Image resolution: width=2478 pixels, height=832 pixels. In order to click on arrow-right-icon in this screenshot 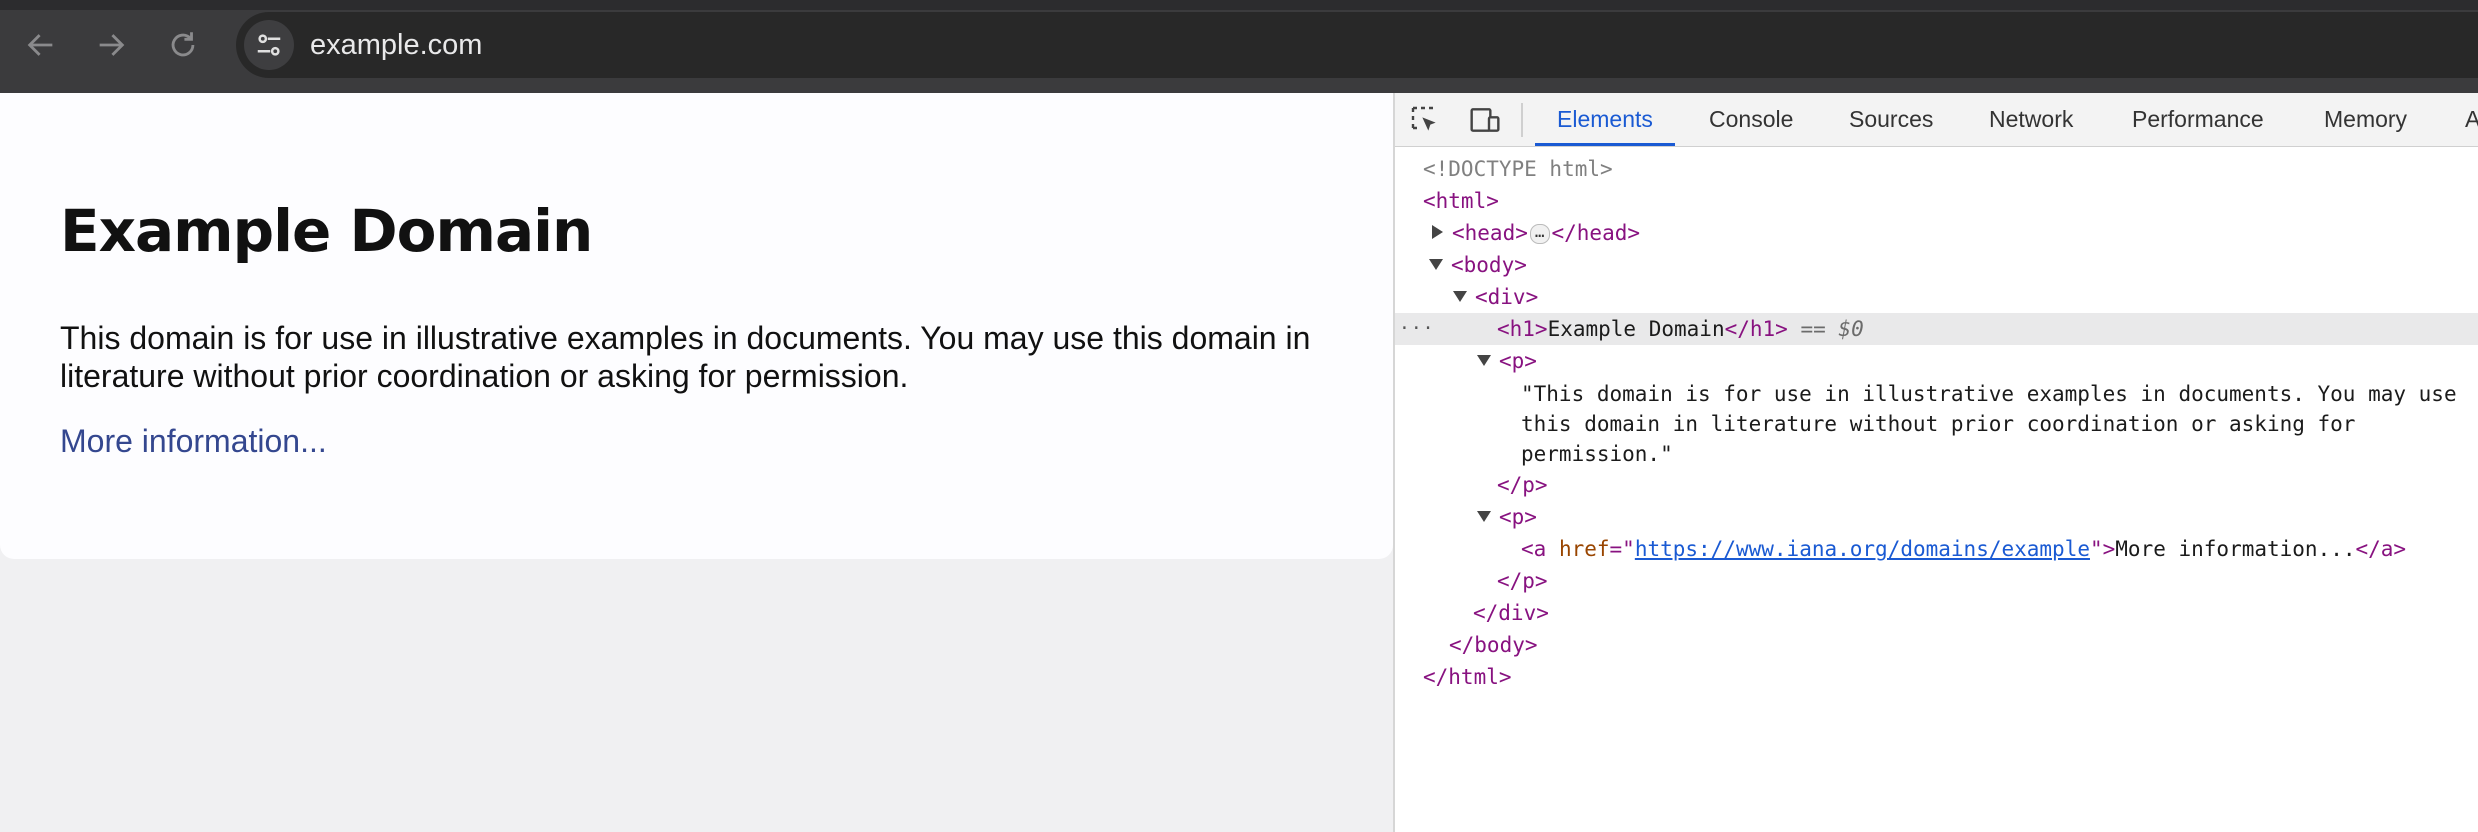, I will do `click(112, 45)`.